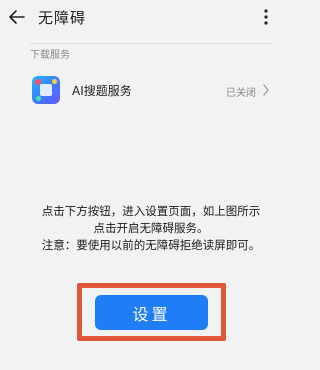  I want to click on instruction-line-1: 点击下方按钮，进入设置页面，如上图所示, so click(151, 211).